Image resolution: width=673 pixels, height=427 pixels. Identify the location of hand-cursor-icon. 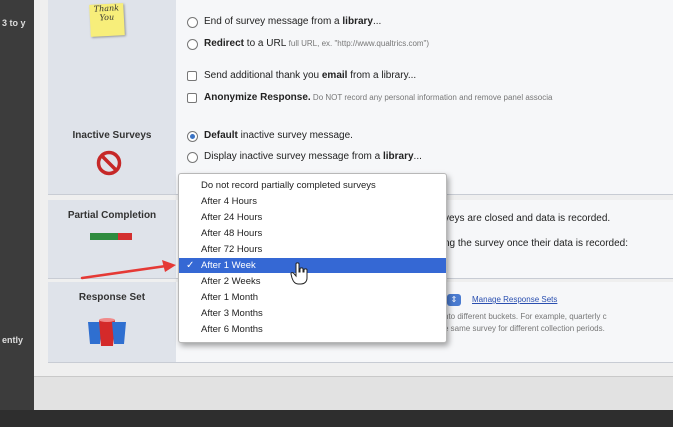
(299, 273).